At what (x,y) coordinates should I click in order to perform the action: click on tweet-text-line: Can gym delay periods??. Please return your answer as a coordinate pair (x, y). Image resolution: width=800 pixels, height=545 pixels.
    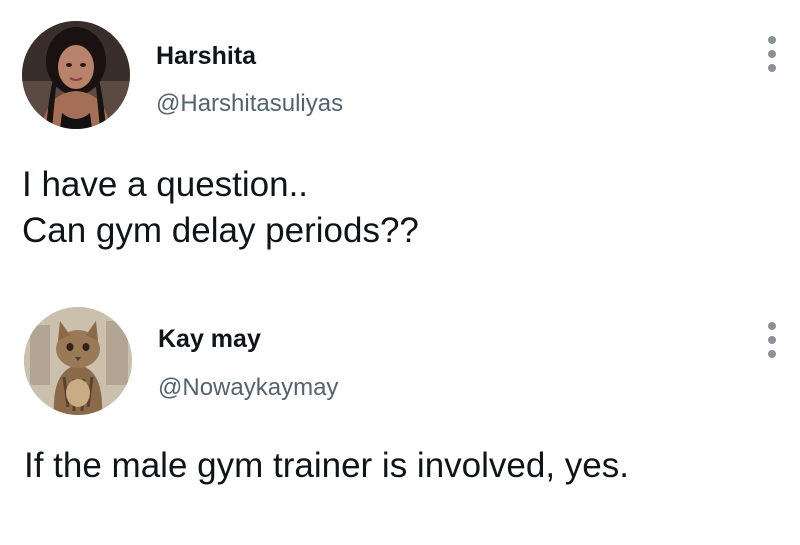
    Looking at the image, I should click on (220, 230).